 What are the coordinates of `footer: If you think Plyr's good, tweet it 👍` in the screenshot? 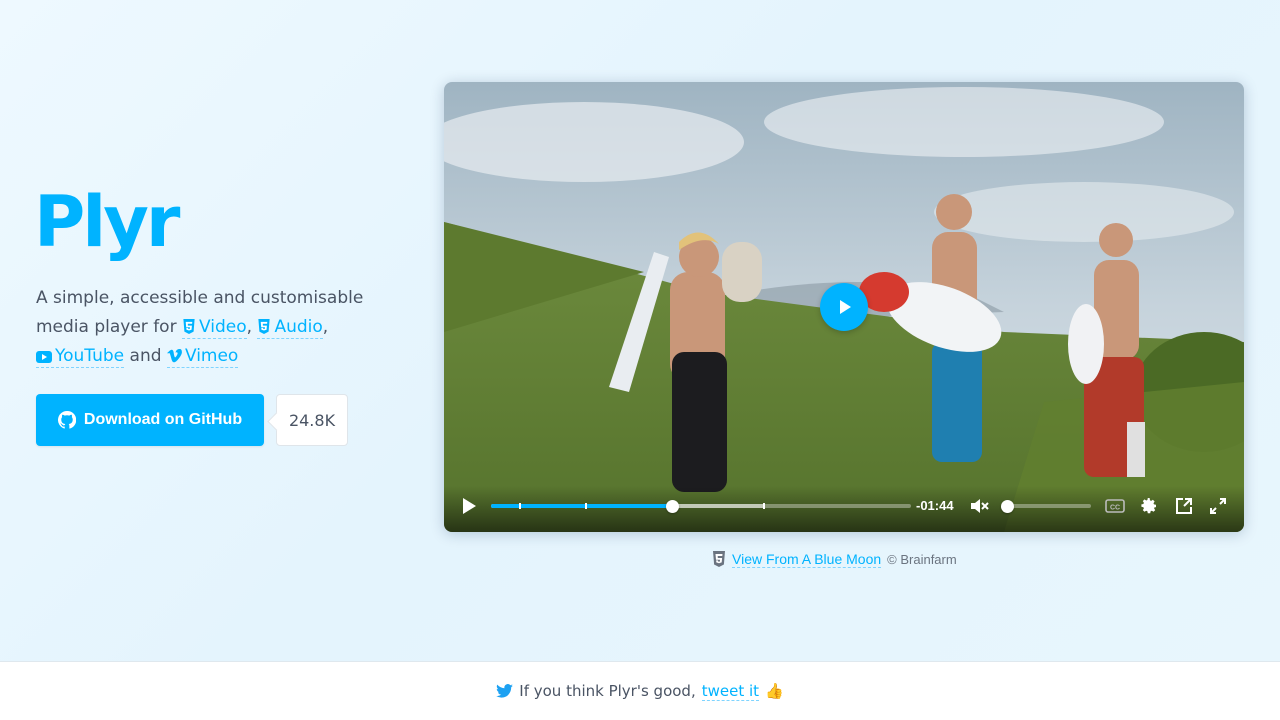 It's located at (640, 690).